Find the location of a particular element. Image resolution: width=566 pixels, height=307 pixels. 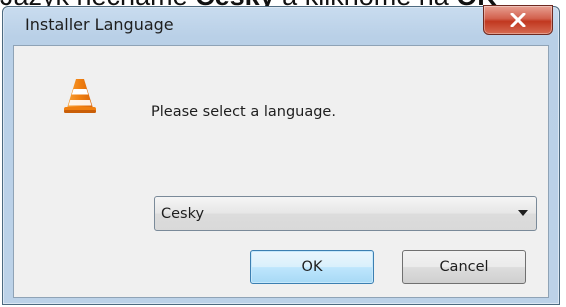

title-bar: Installer Language is located at coordinates (281, 24).